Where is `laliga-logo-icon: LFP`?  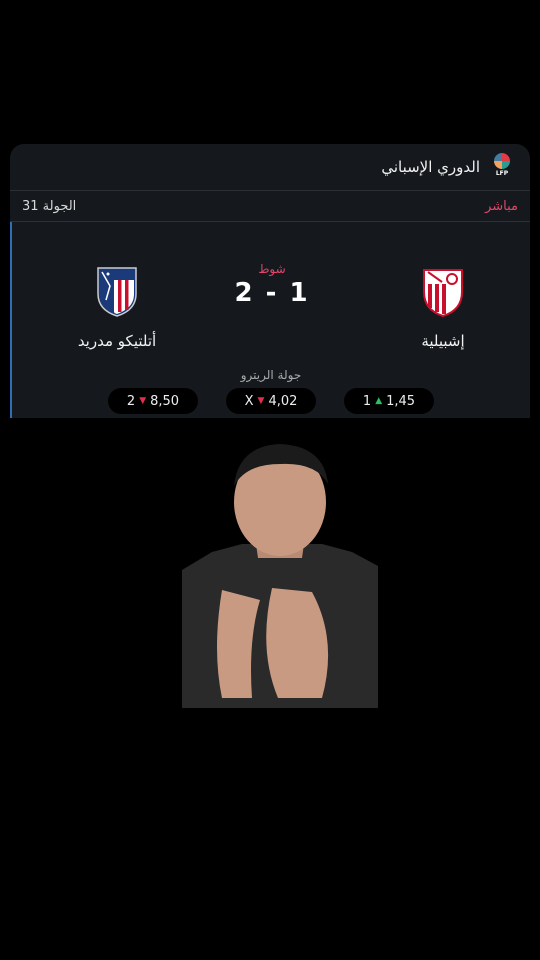
laliga-logo-icon: LFP is located at coordinates (502, 167).